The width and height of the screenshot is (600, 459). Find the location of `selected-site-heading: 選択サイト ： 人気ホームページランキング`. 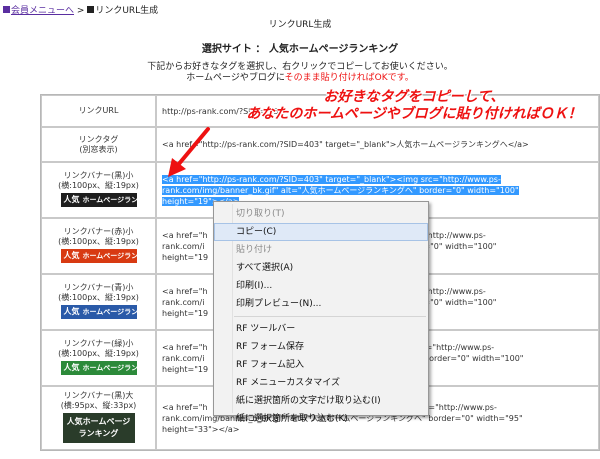

selected-site-heading: 選択サイト ： 人気ホームページランキング is located at coordinates (300, 49).